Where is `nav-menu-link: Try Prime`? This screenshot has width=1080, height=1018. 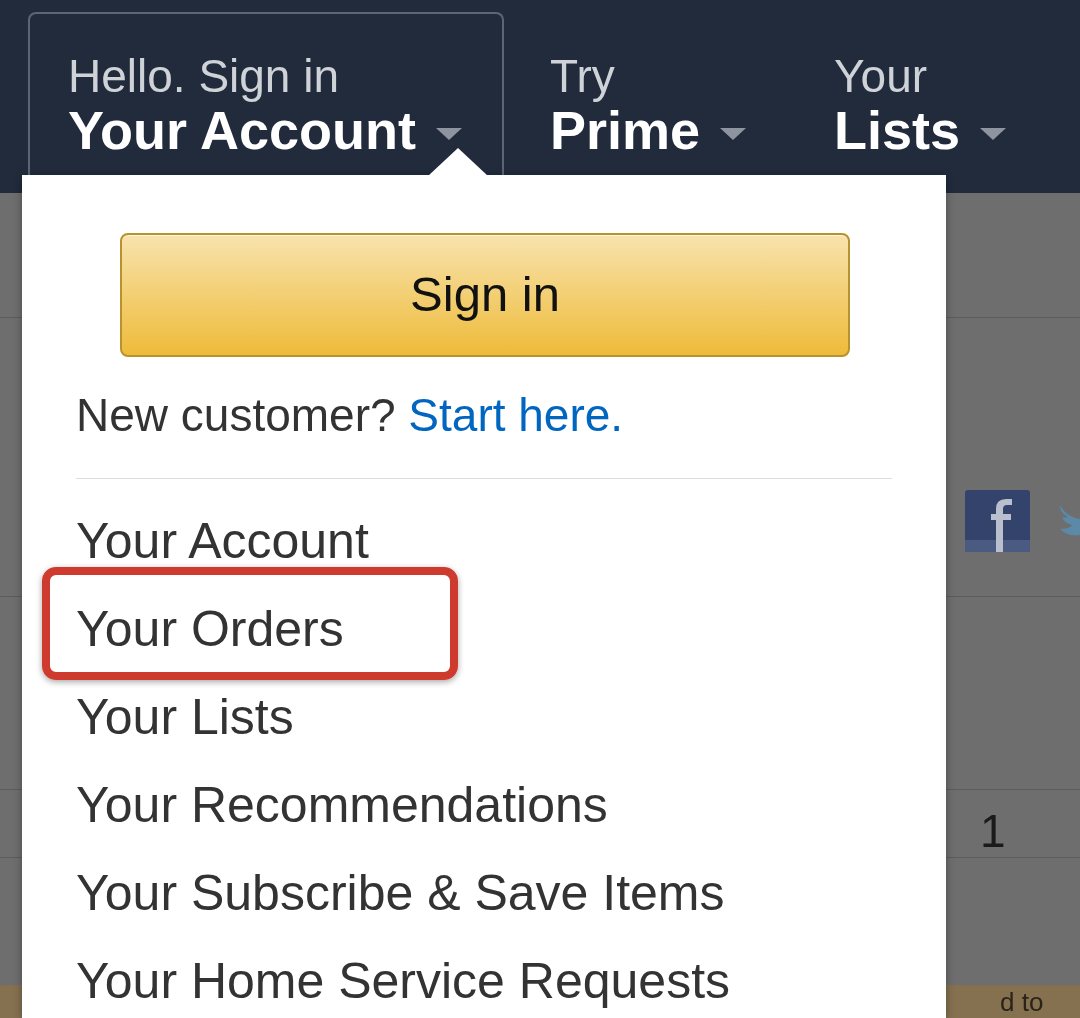
nav-menu-link: Try Prime is located at coordinates (649, 102).